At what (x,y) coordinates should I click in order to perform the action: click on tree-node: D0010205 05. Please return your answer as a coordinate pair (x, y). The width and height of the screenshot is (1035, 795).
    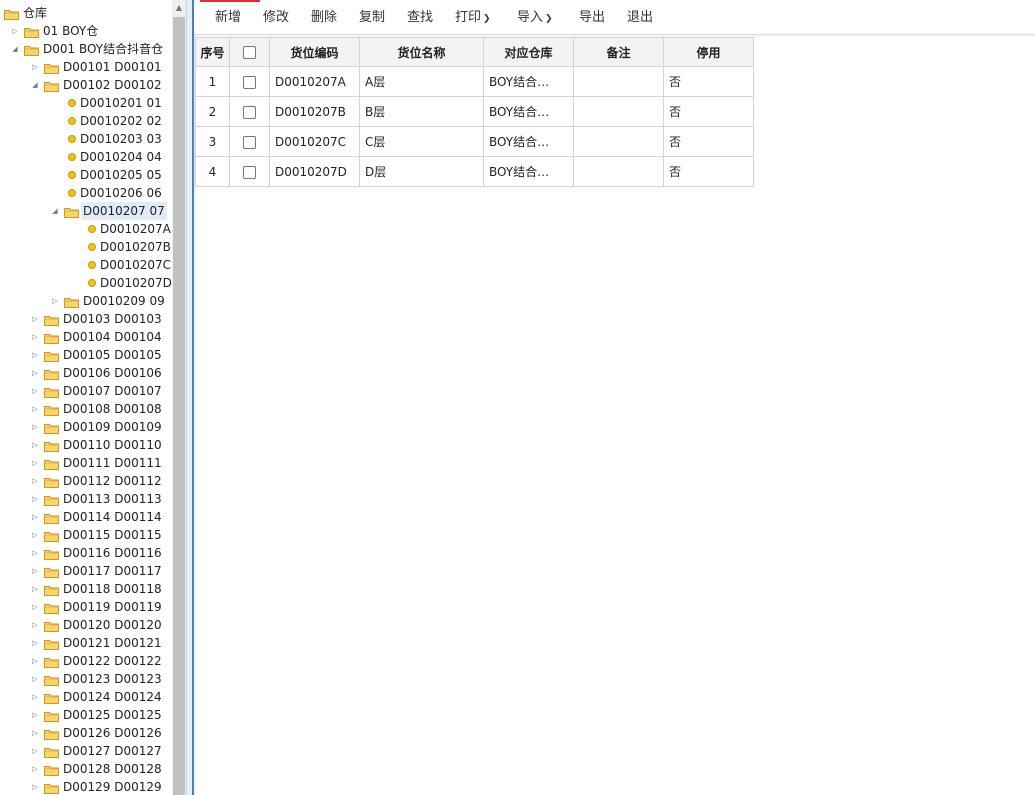
    Looking at the image, I should click on (86, 175).